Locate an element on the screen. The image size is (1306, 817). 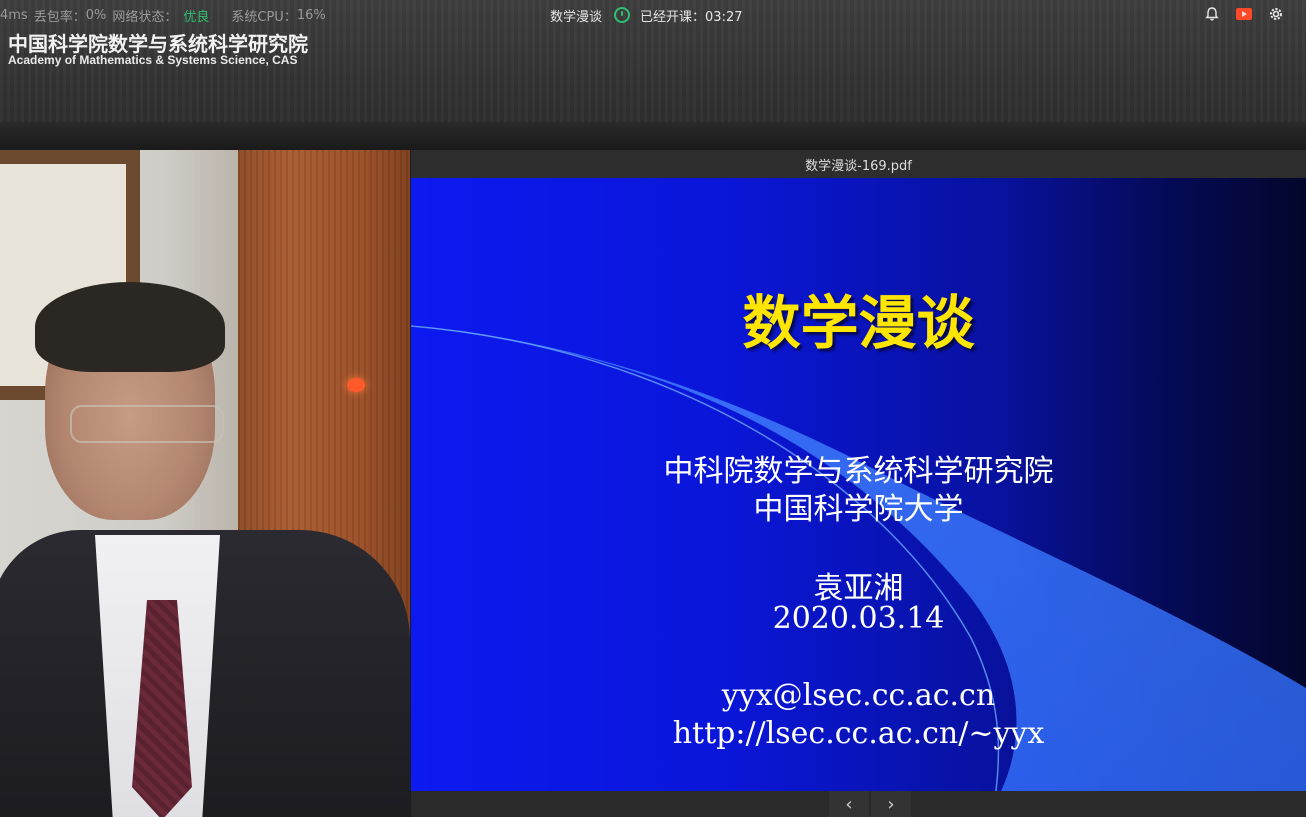
next-page-button: › is located at coordinates (891, 804).